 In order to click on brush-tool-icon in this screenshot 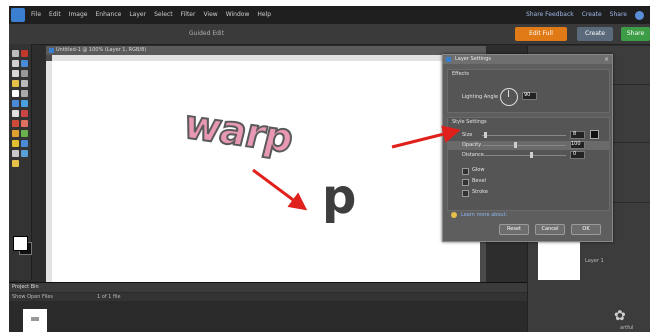, I will do `click(15, 123)`.